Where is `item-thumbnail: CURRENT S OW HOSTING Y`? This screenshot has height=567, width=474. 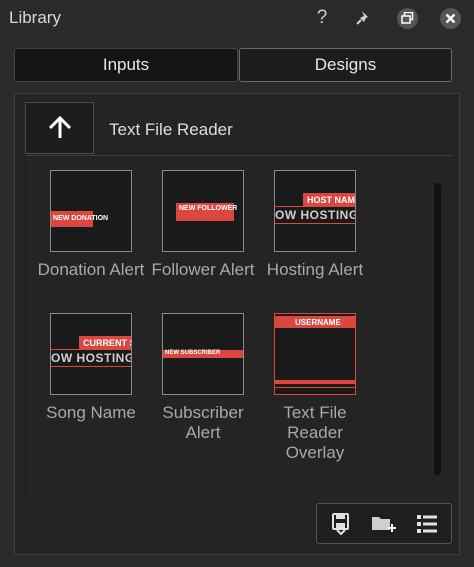
item-thumbnail: CURRENT S OW HOSTING Y is located at coordinates (91, 354).